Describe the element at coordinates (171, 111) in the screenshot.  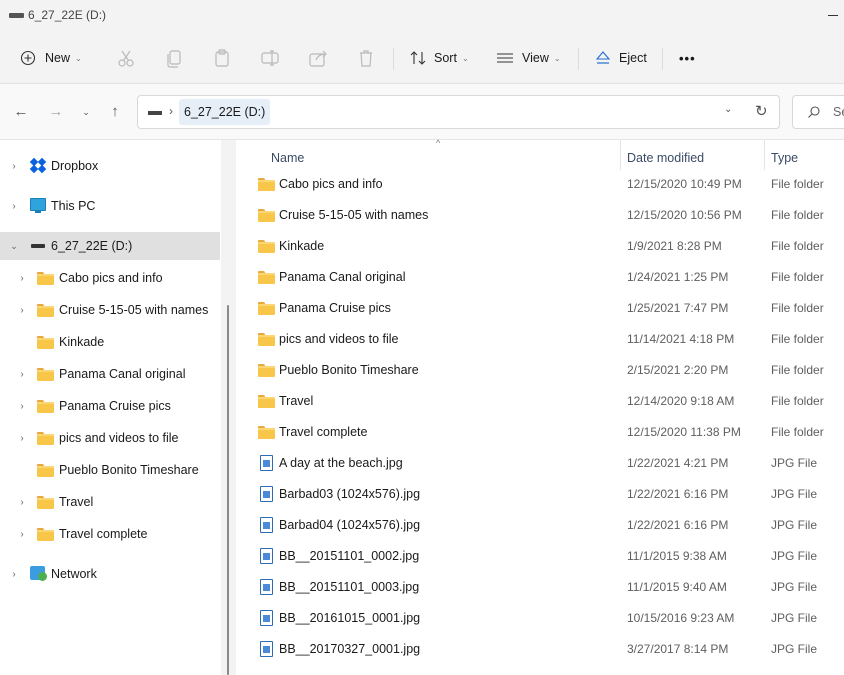
I see `breadcrumb-chevron-icon: ›` at that location.